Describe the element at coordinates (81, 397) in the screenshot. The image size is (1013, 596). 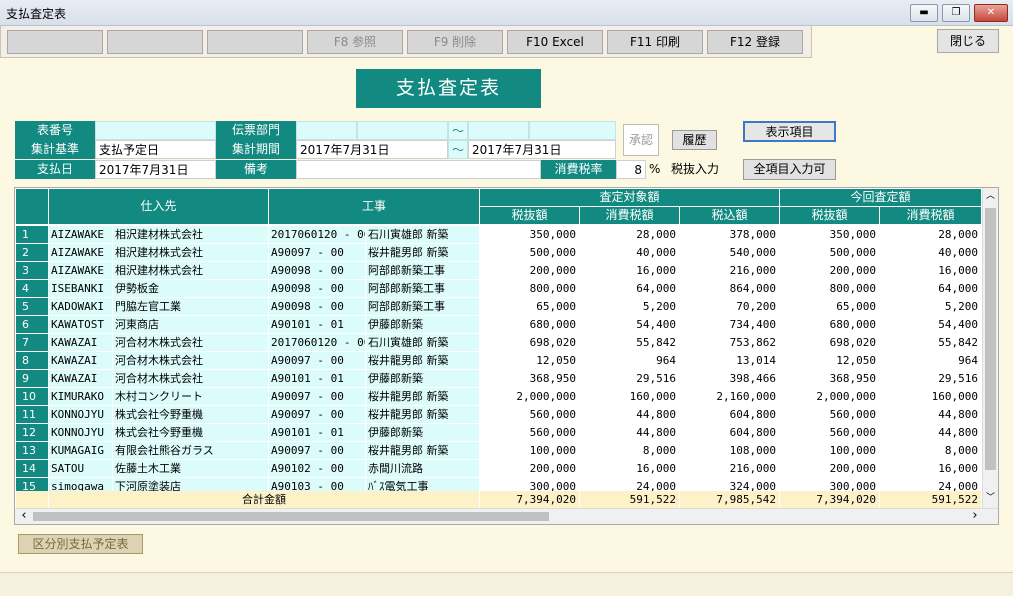
I see `cell-code: KIMURAKO` at that location.